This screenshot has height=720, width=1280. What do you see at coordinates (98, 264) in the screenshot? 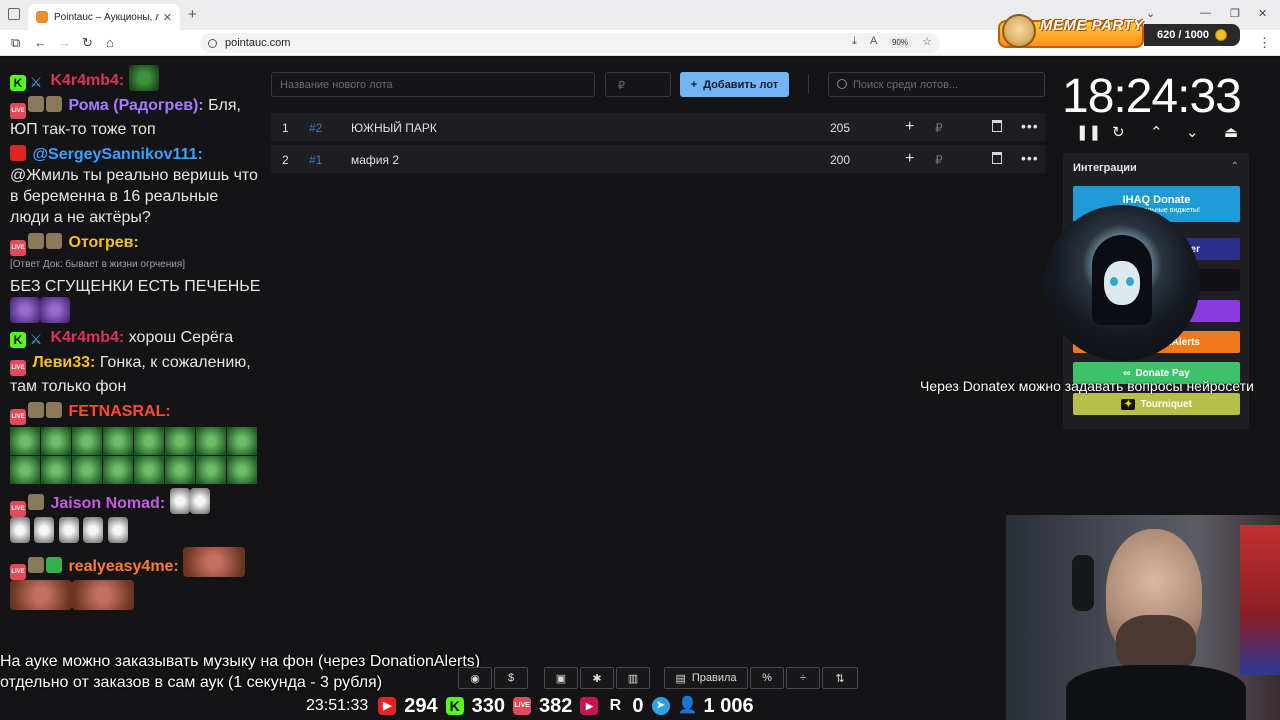
I see `chat-reply-quote: [Ответ Док: бывает в жизни огрчения]` at bounding box center [98, 264].